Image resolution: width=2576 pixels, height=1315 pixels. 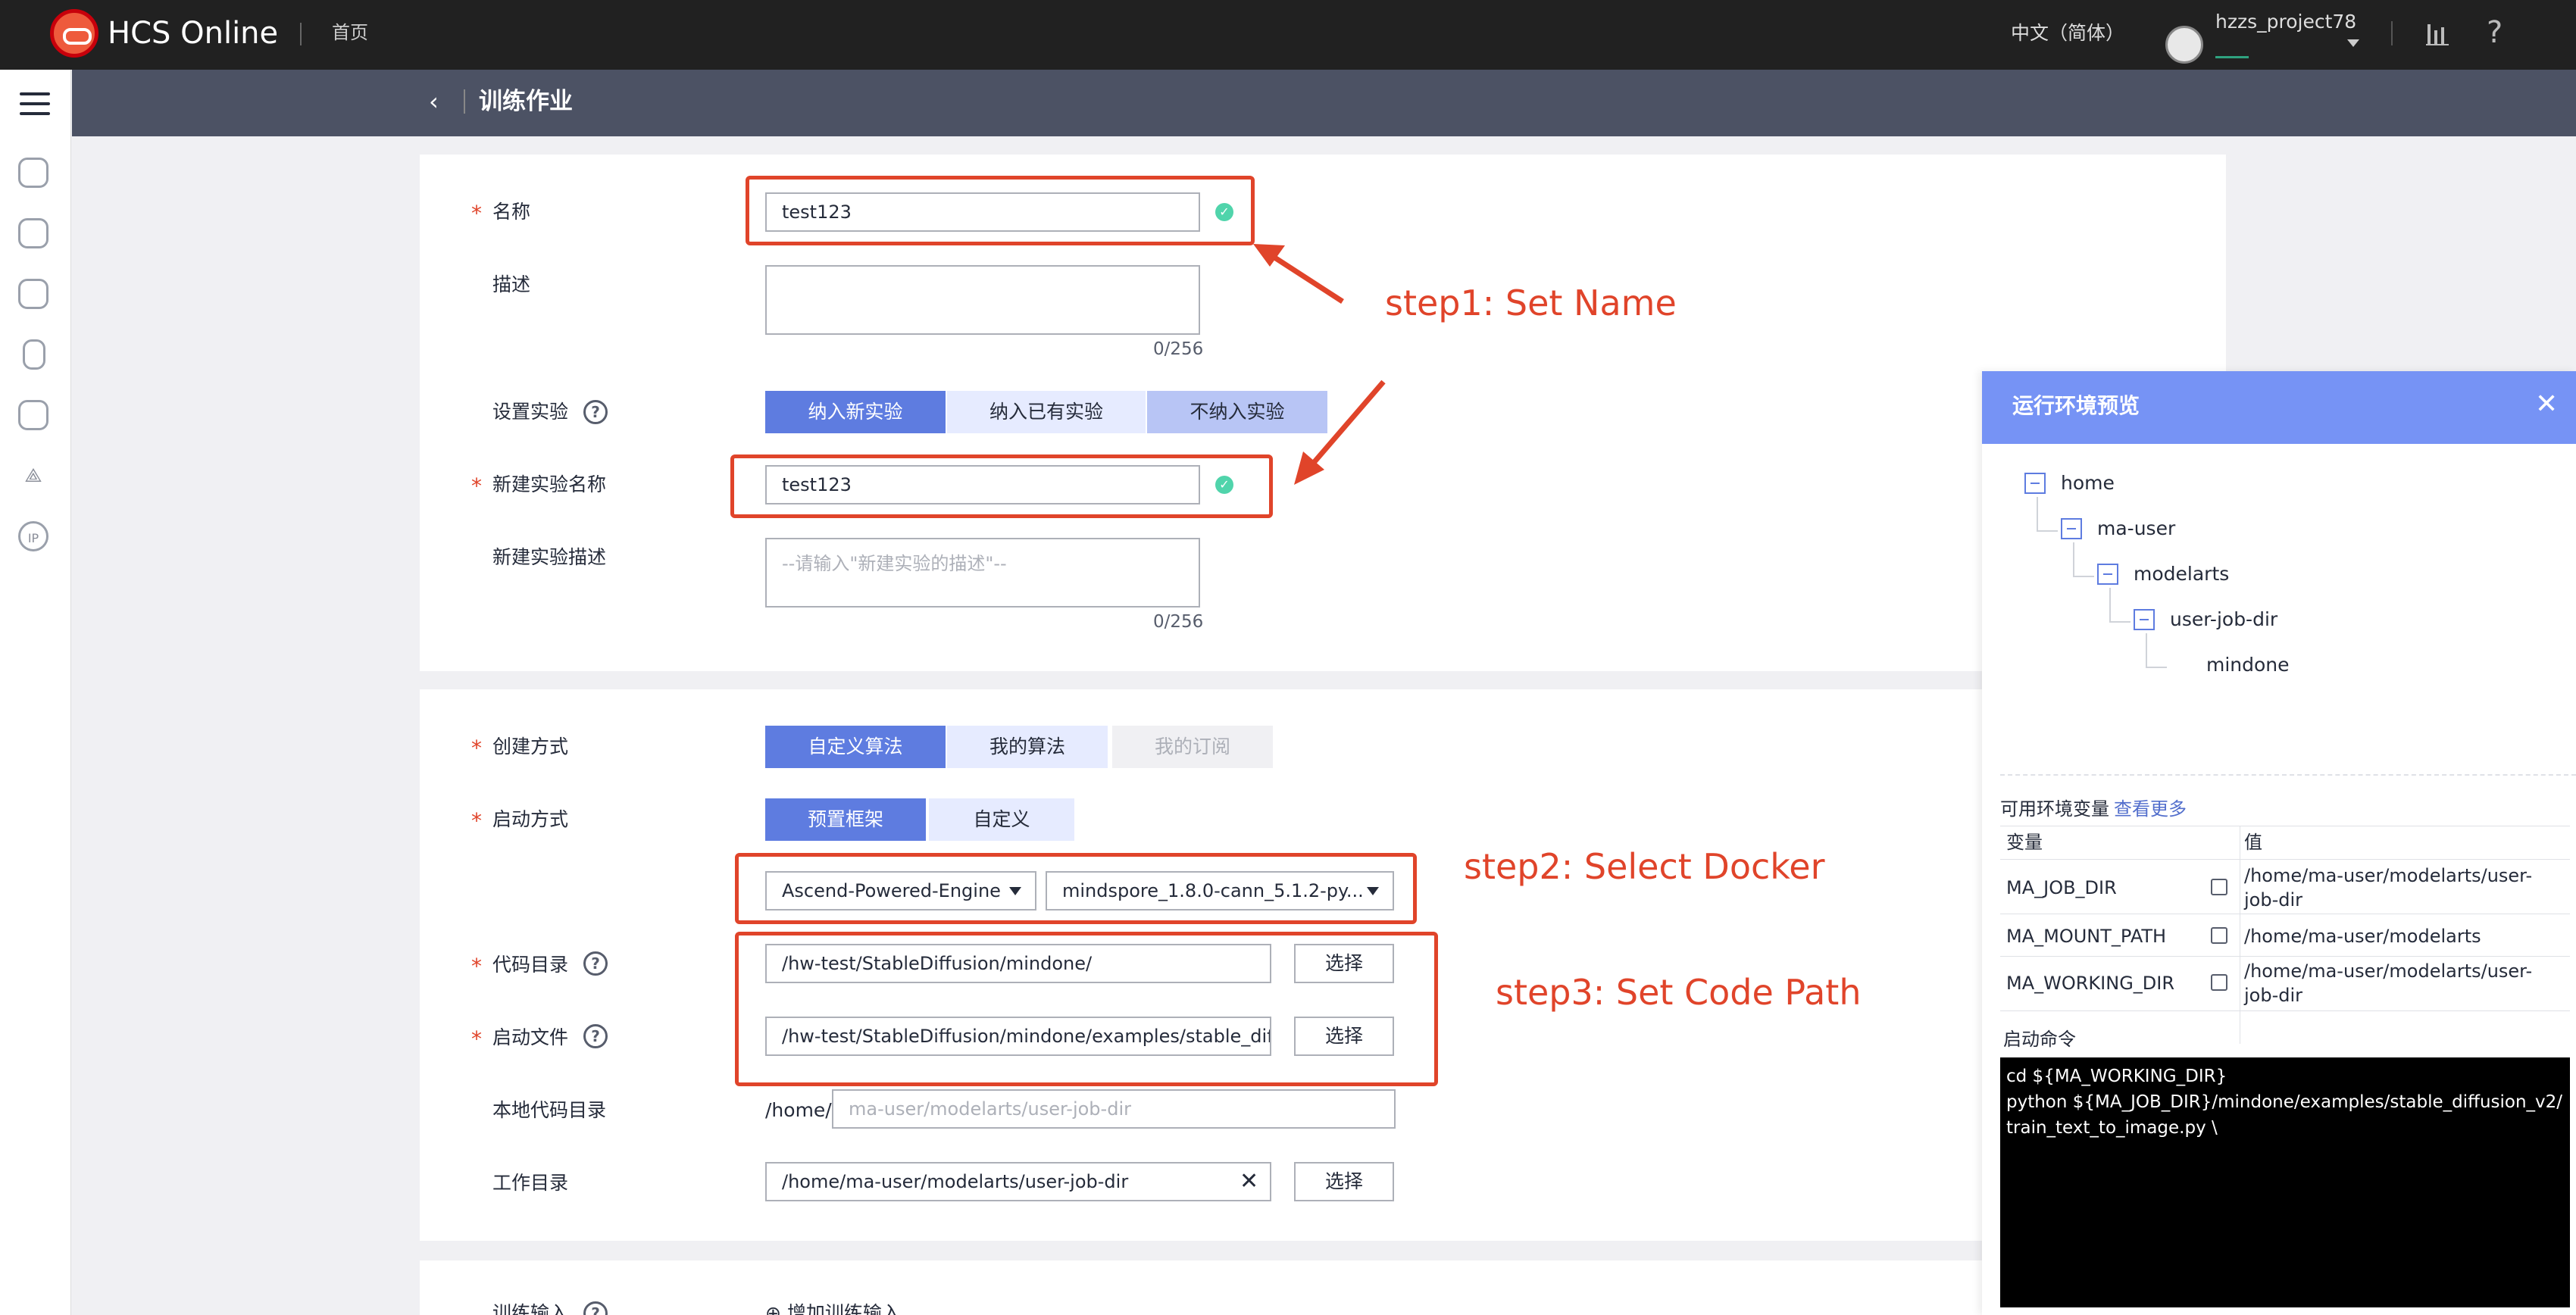 What do you see at coordinates (2039, 1039) in the screenshot?
I see `startup-command-label: 启动命令` at bounding box center [2039, 1039].